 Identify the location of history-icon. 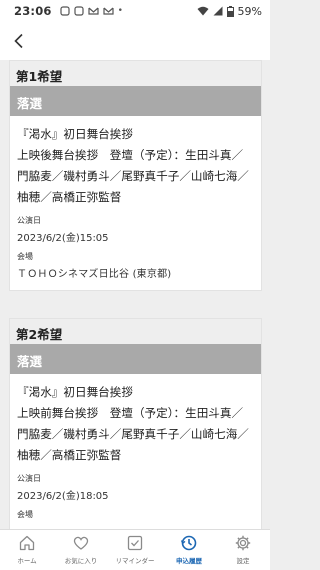
(188, 543).